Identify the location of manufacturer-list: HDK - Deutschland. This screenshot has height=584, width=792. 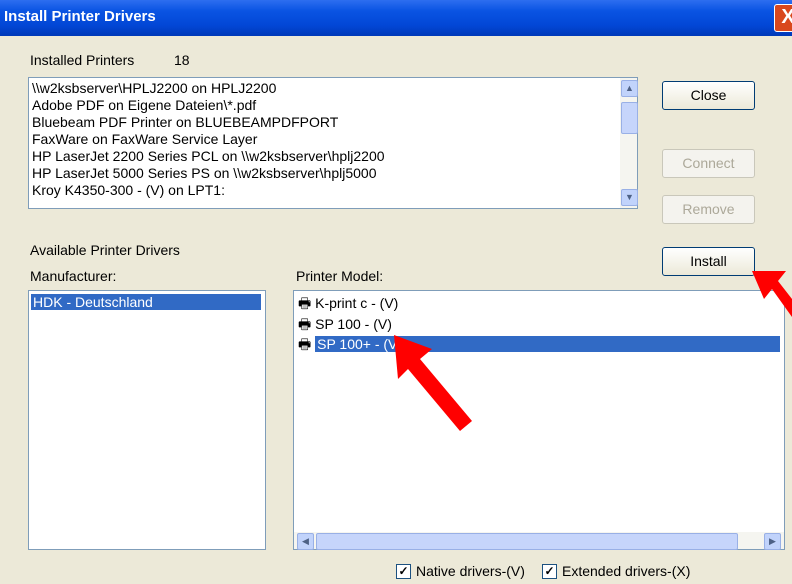
(147, 420).